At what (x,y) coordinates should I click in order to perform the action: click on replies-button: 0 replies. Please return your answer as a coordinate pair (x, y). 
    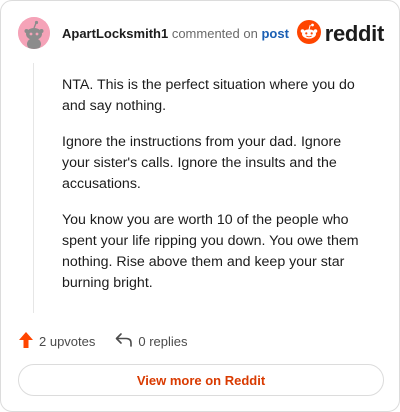
    Looking at the image, I should click on (151, 341).